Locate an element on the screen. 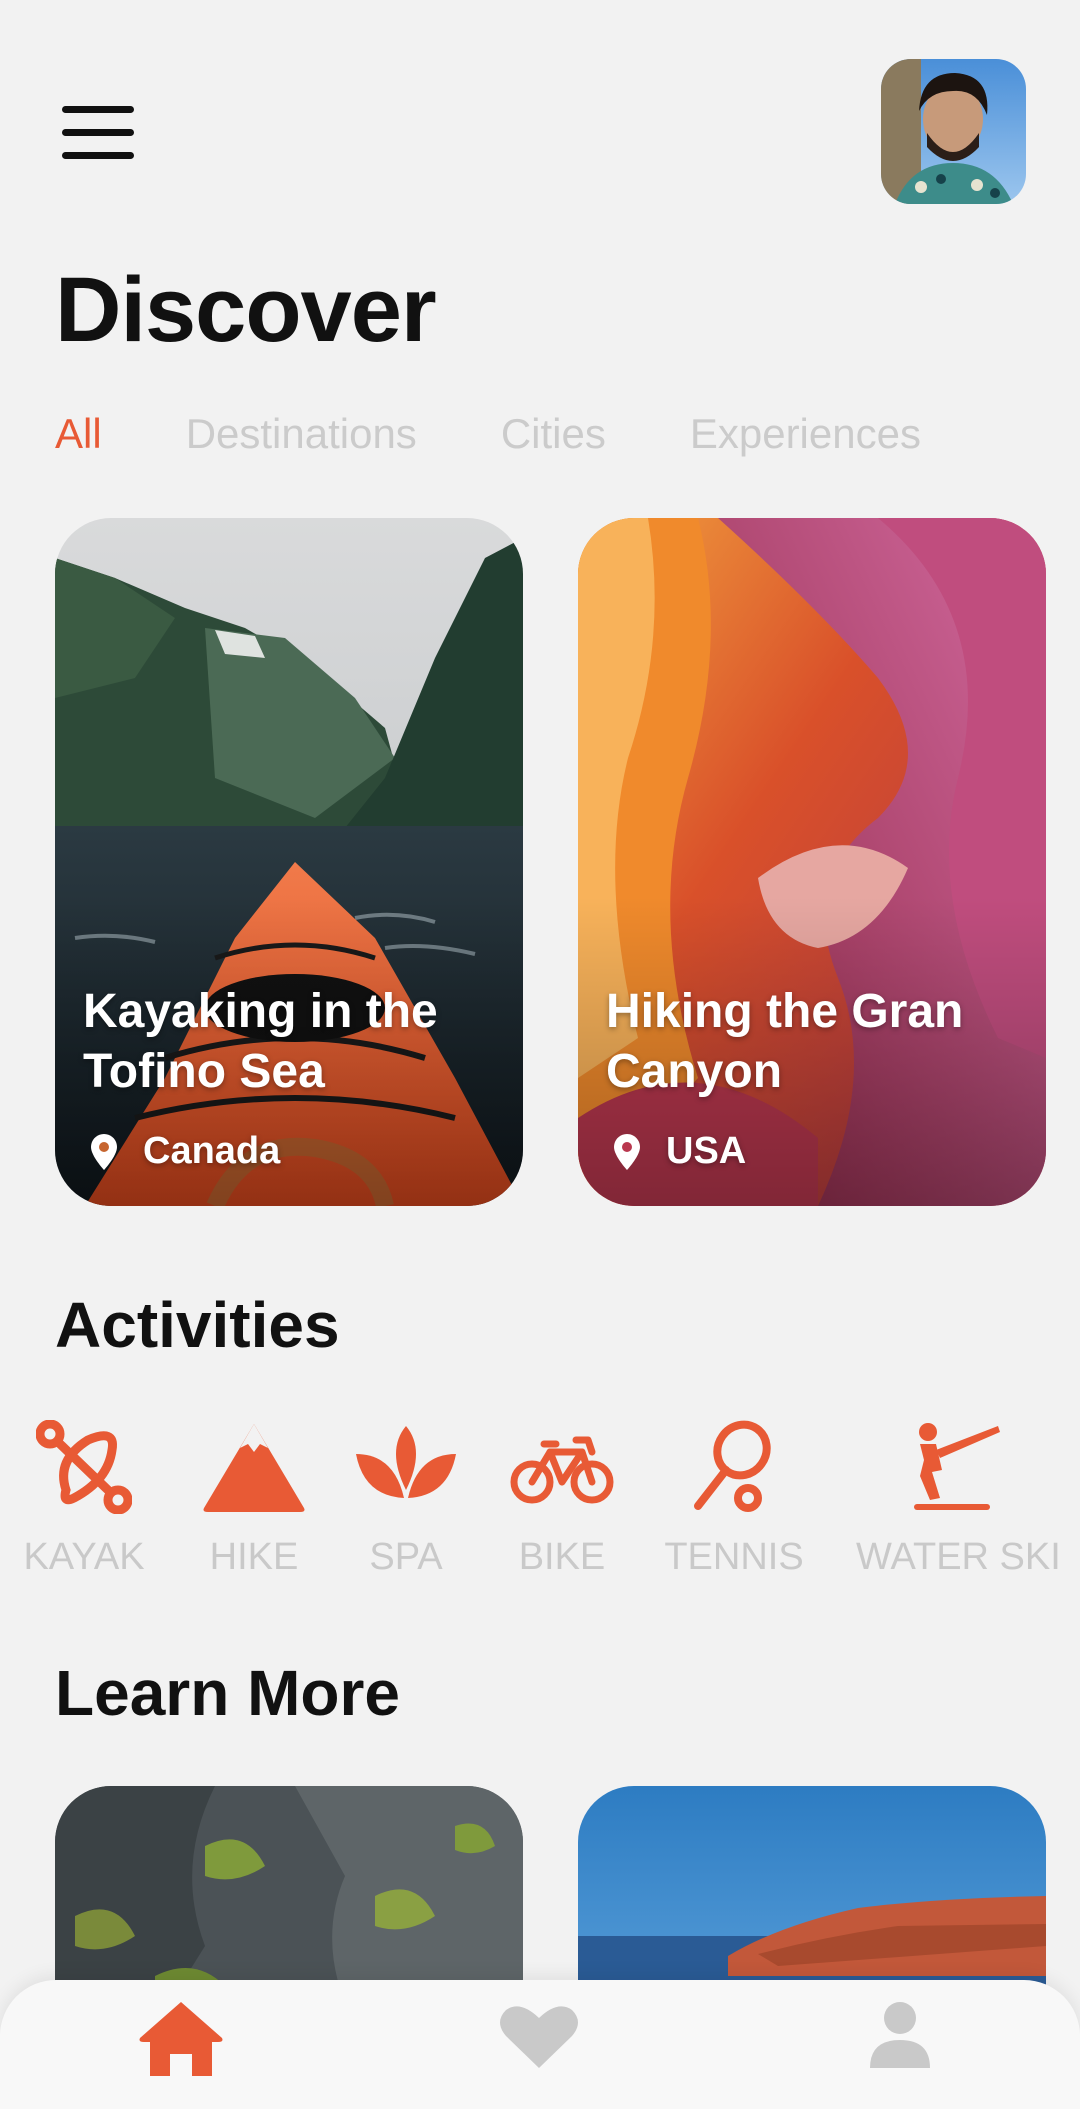 This screenshot has height=2109, width=1080. bottom-navigation is located at coordinates (540, 2044).